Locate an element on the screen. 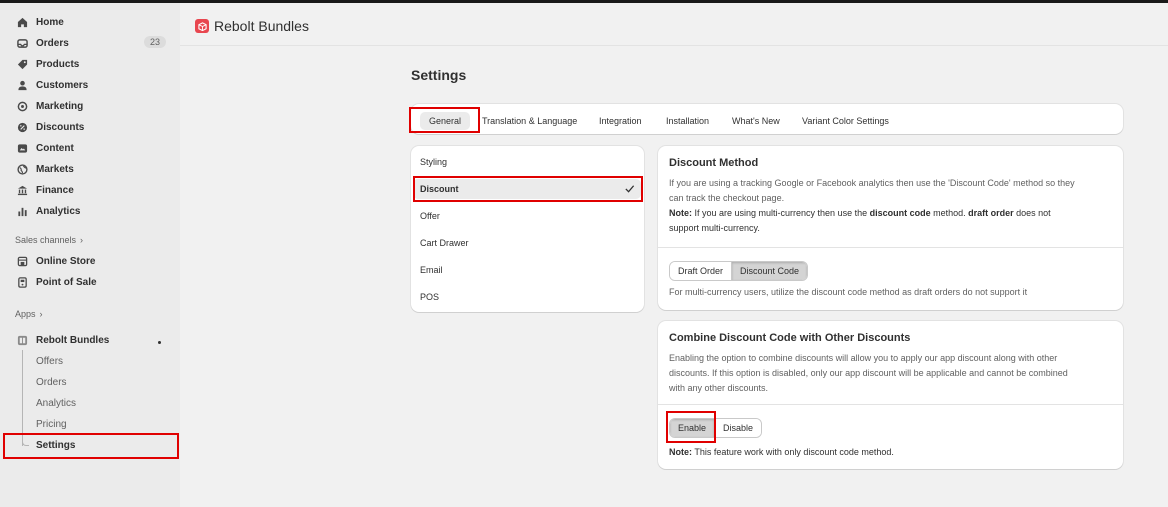  bank-icon is located at coordinates (22, 190).